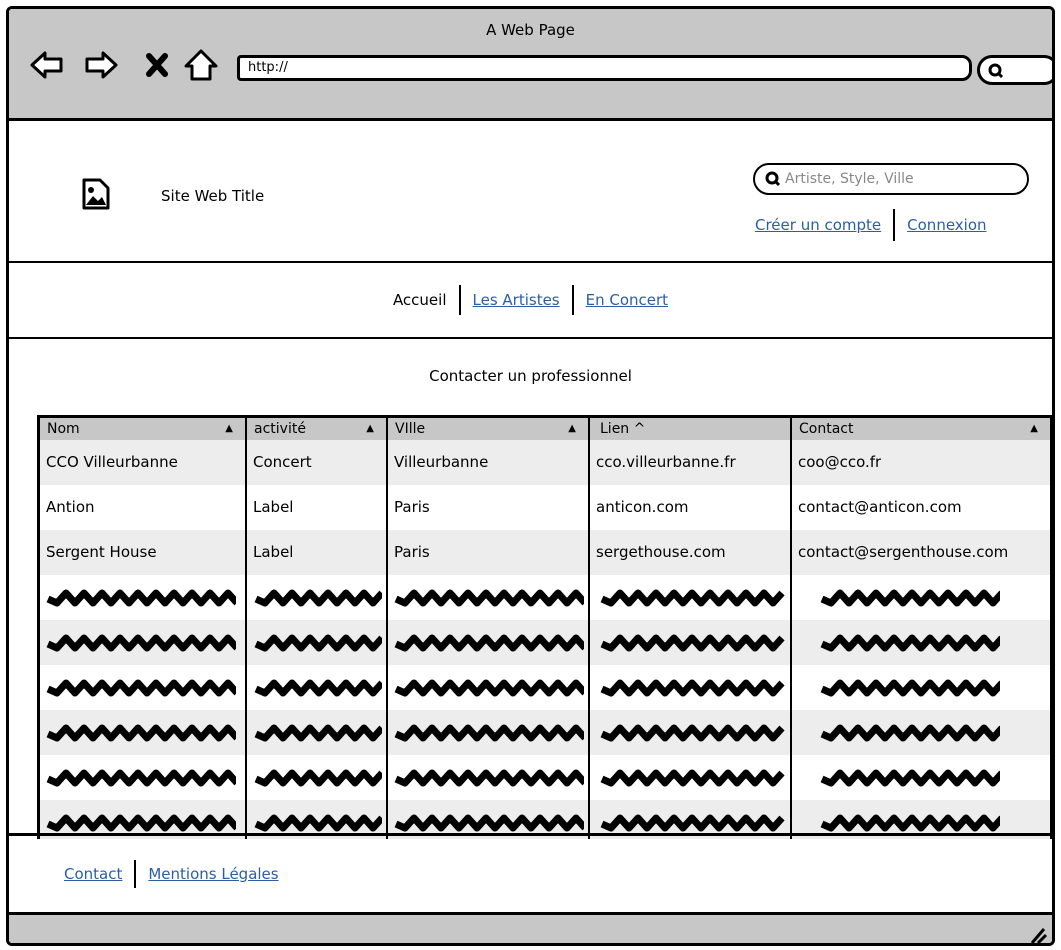  What do you see at coordinates (201, 65) in the screenshot?
I see `home-icon` at bounding box center [201, 65].